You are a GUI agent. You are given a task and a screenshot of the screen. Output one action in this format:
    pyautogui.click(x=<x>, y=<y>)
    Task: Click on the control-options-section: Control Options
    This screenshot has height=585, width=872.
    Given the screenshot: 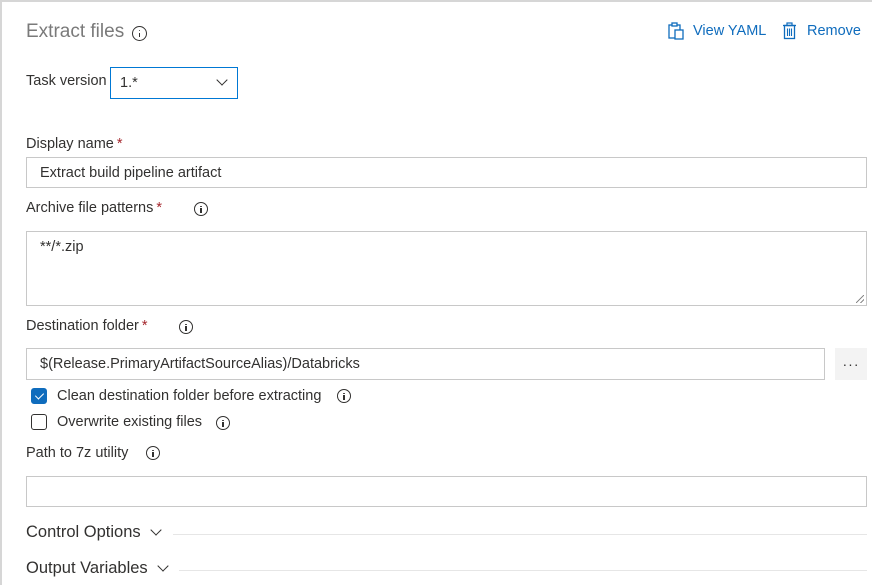 What is the action you would take?
    pyautogui.click(x=94, y=532)
    